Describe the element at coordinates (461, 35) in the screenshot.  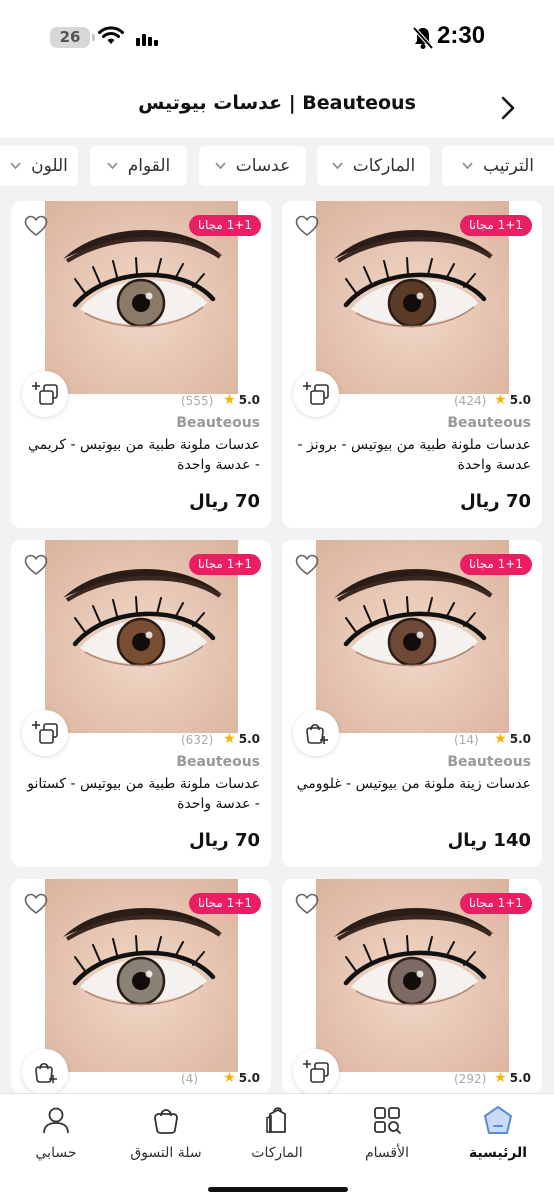
I see `status-time: 2:30` at that location.